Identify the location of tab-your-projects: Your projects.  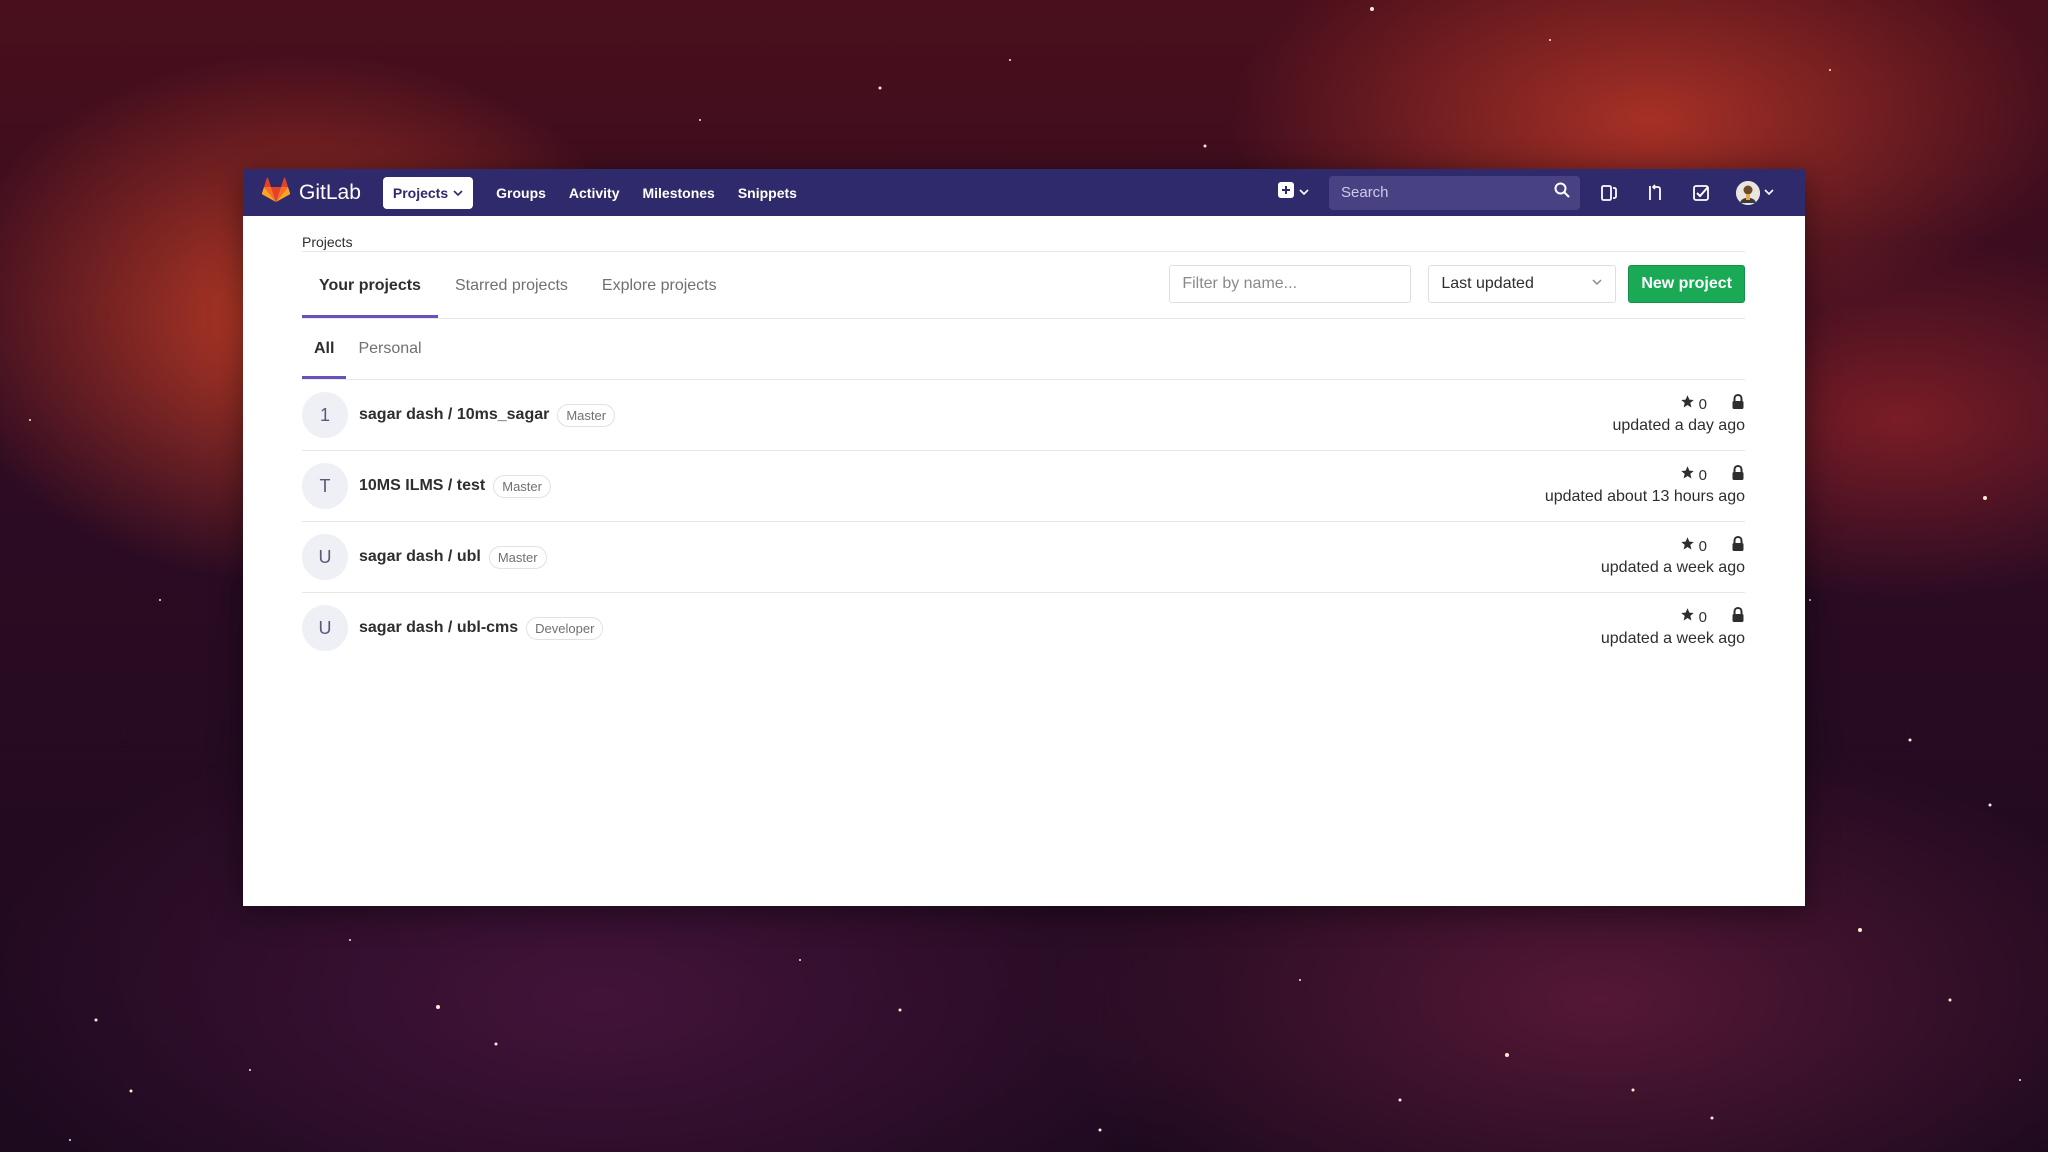
(370, 297).